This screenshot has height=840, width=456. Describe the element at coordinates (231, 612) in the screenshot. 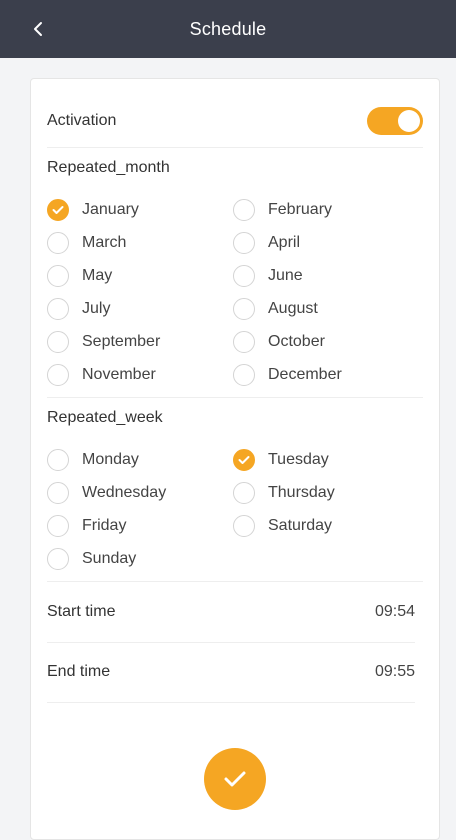

I see `start-time-row: Start time 09:54` at that location.